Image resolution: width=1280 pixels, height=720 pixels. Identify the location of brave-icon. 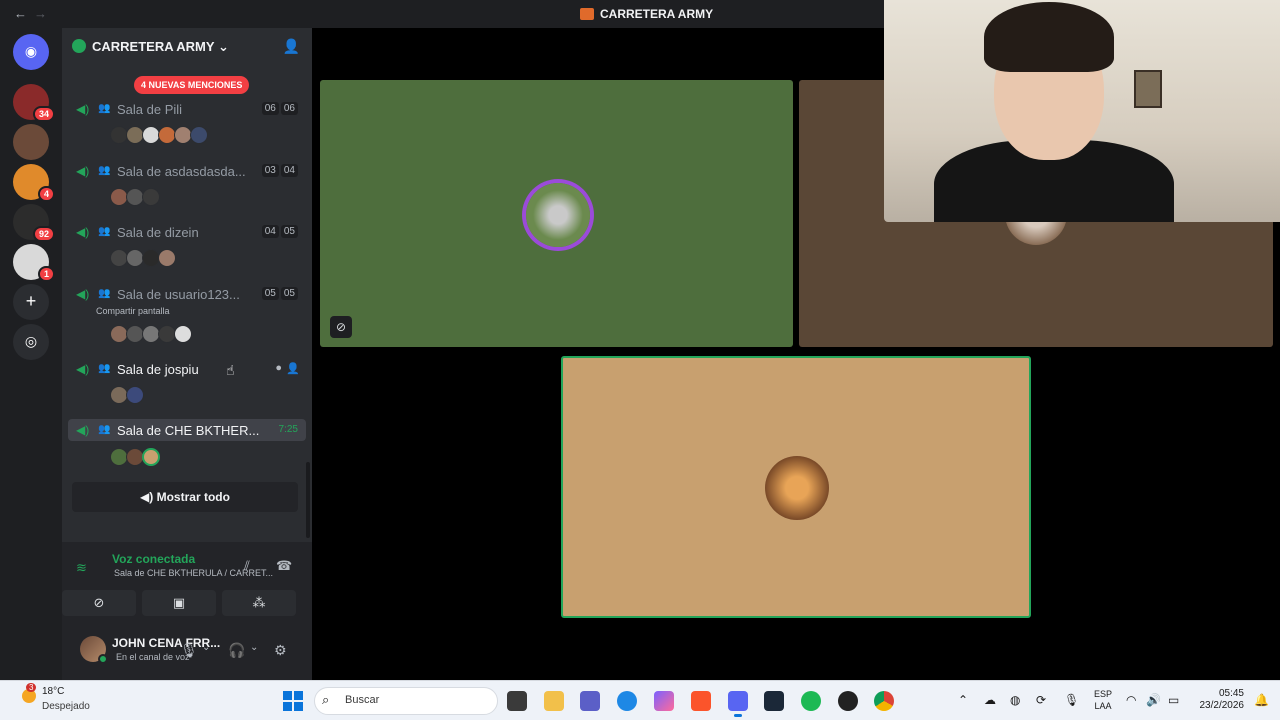
(701, 701).